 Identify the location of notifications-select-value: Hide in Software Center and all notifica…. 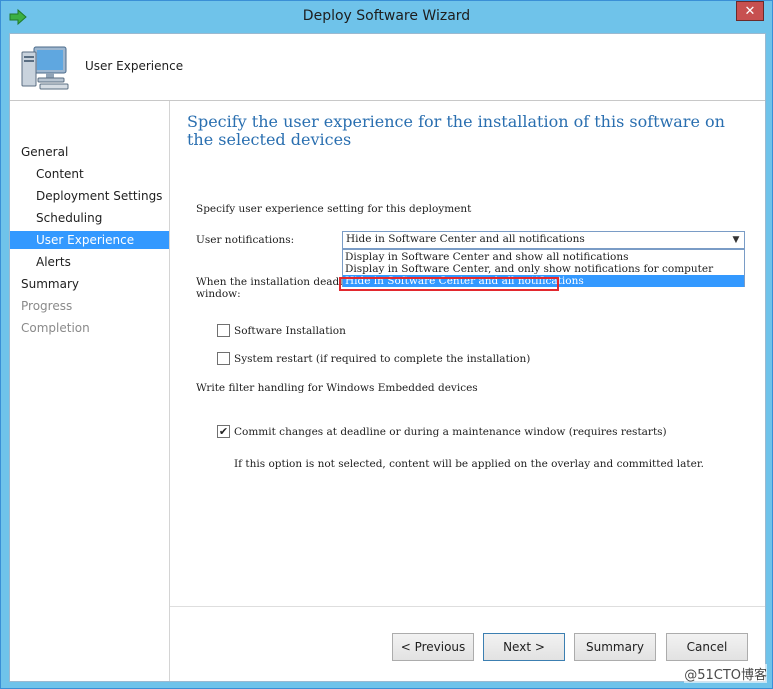
(465, 239).